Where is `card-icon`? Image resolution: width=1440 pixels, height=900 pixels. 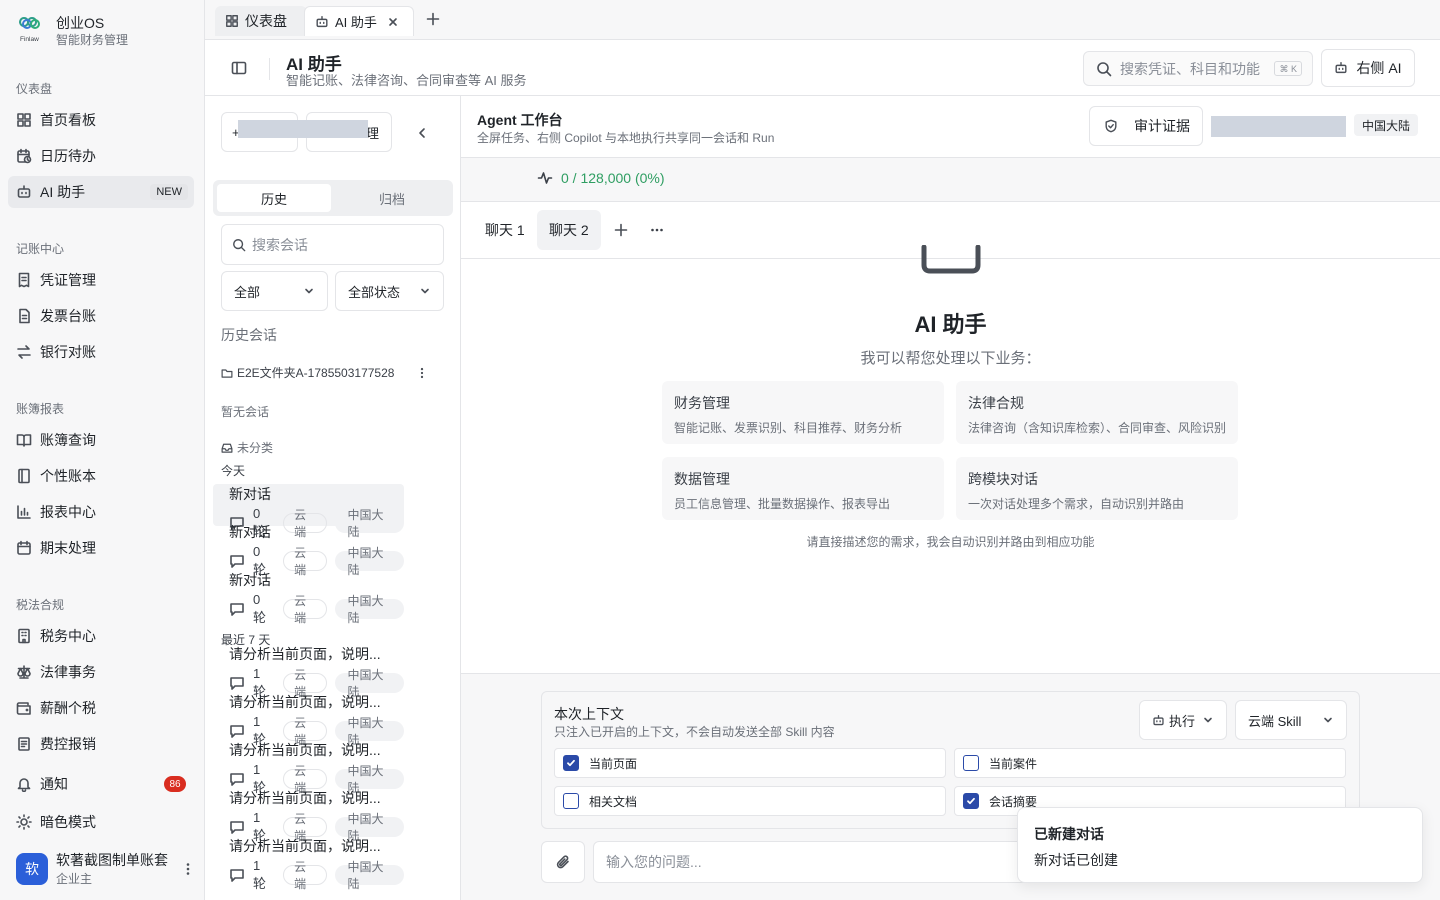 card-icon is located at coordinates (24, 744).